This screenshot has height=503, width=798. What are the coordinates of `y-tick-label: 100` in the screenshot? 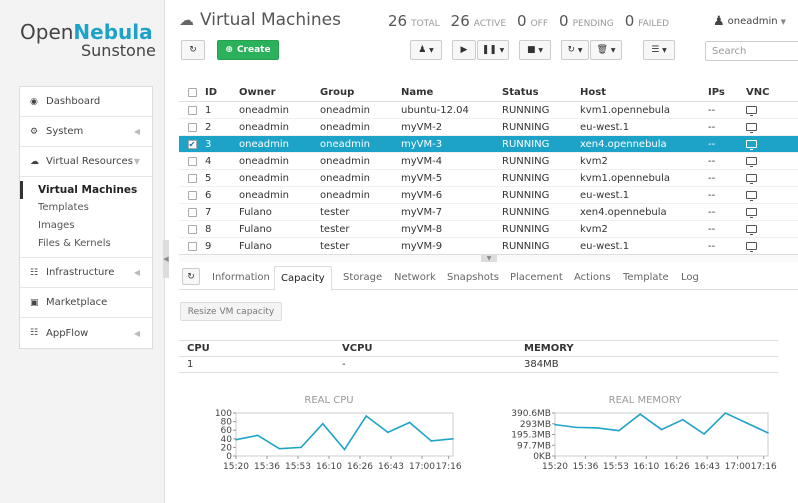 It's located at (223, 414).